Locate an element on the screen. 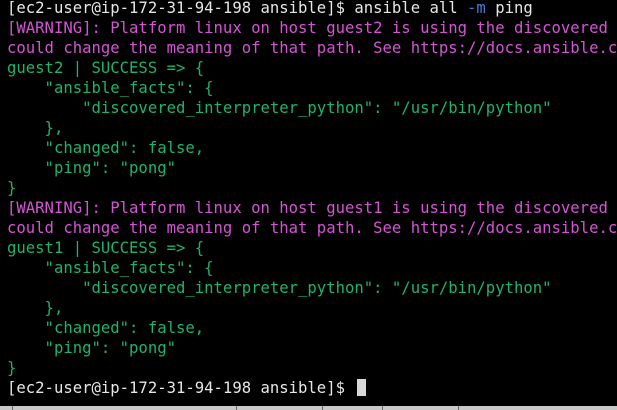  terminal-text: guest2 | SUCCESS => { is located at coordinates (106, 68).